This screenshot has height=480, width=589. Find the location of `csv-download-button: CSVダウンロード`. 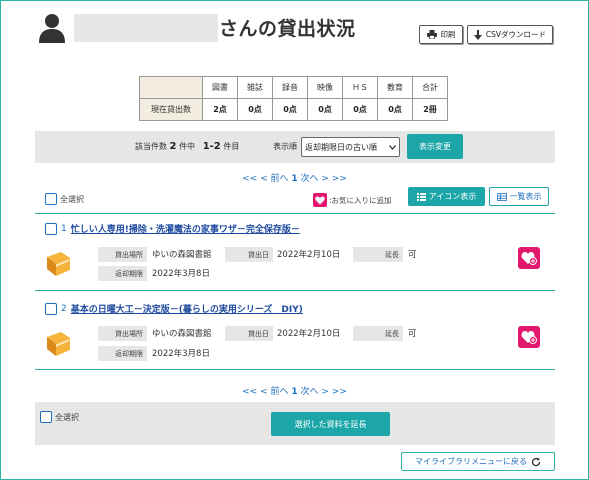

csv-download-button: CSVダウンロード is located at coordinates (510, 34).